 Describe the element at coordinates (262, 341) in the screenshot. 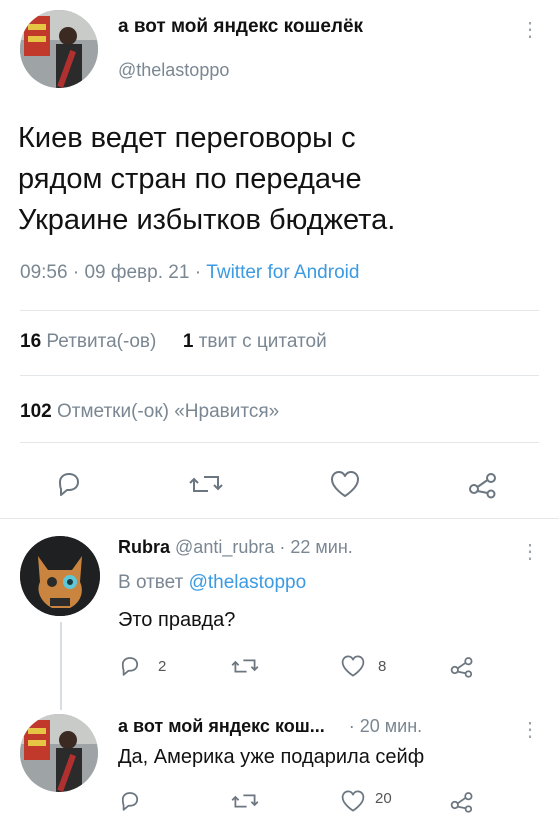

I see `quotes-label: твит с цитатой` at that location.